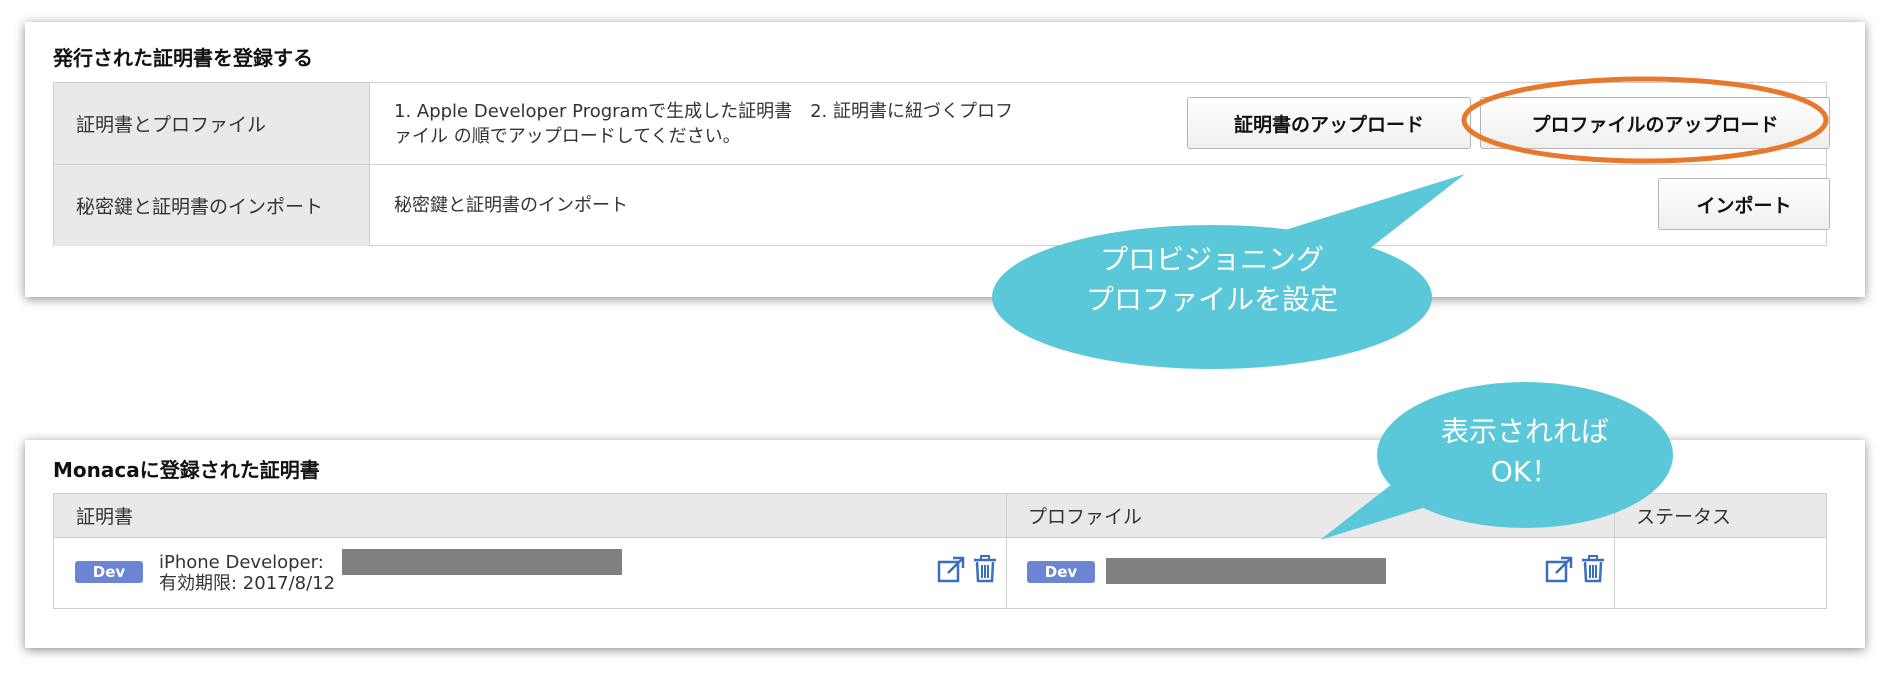 The image size is (1891, 675). What do you see at coordinates (186, 470) in the screenshot?
I see `panel-title: Monacaに登録された証明書` at bounding box center [186, 470].